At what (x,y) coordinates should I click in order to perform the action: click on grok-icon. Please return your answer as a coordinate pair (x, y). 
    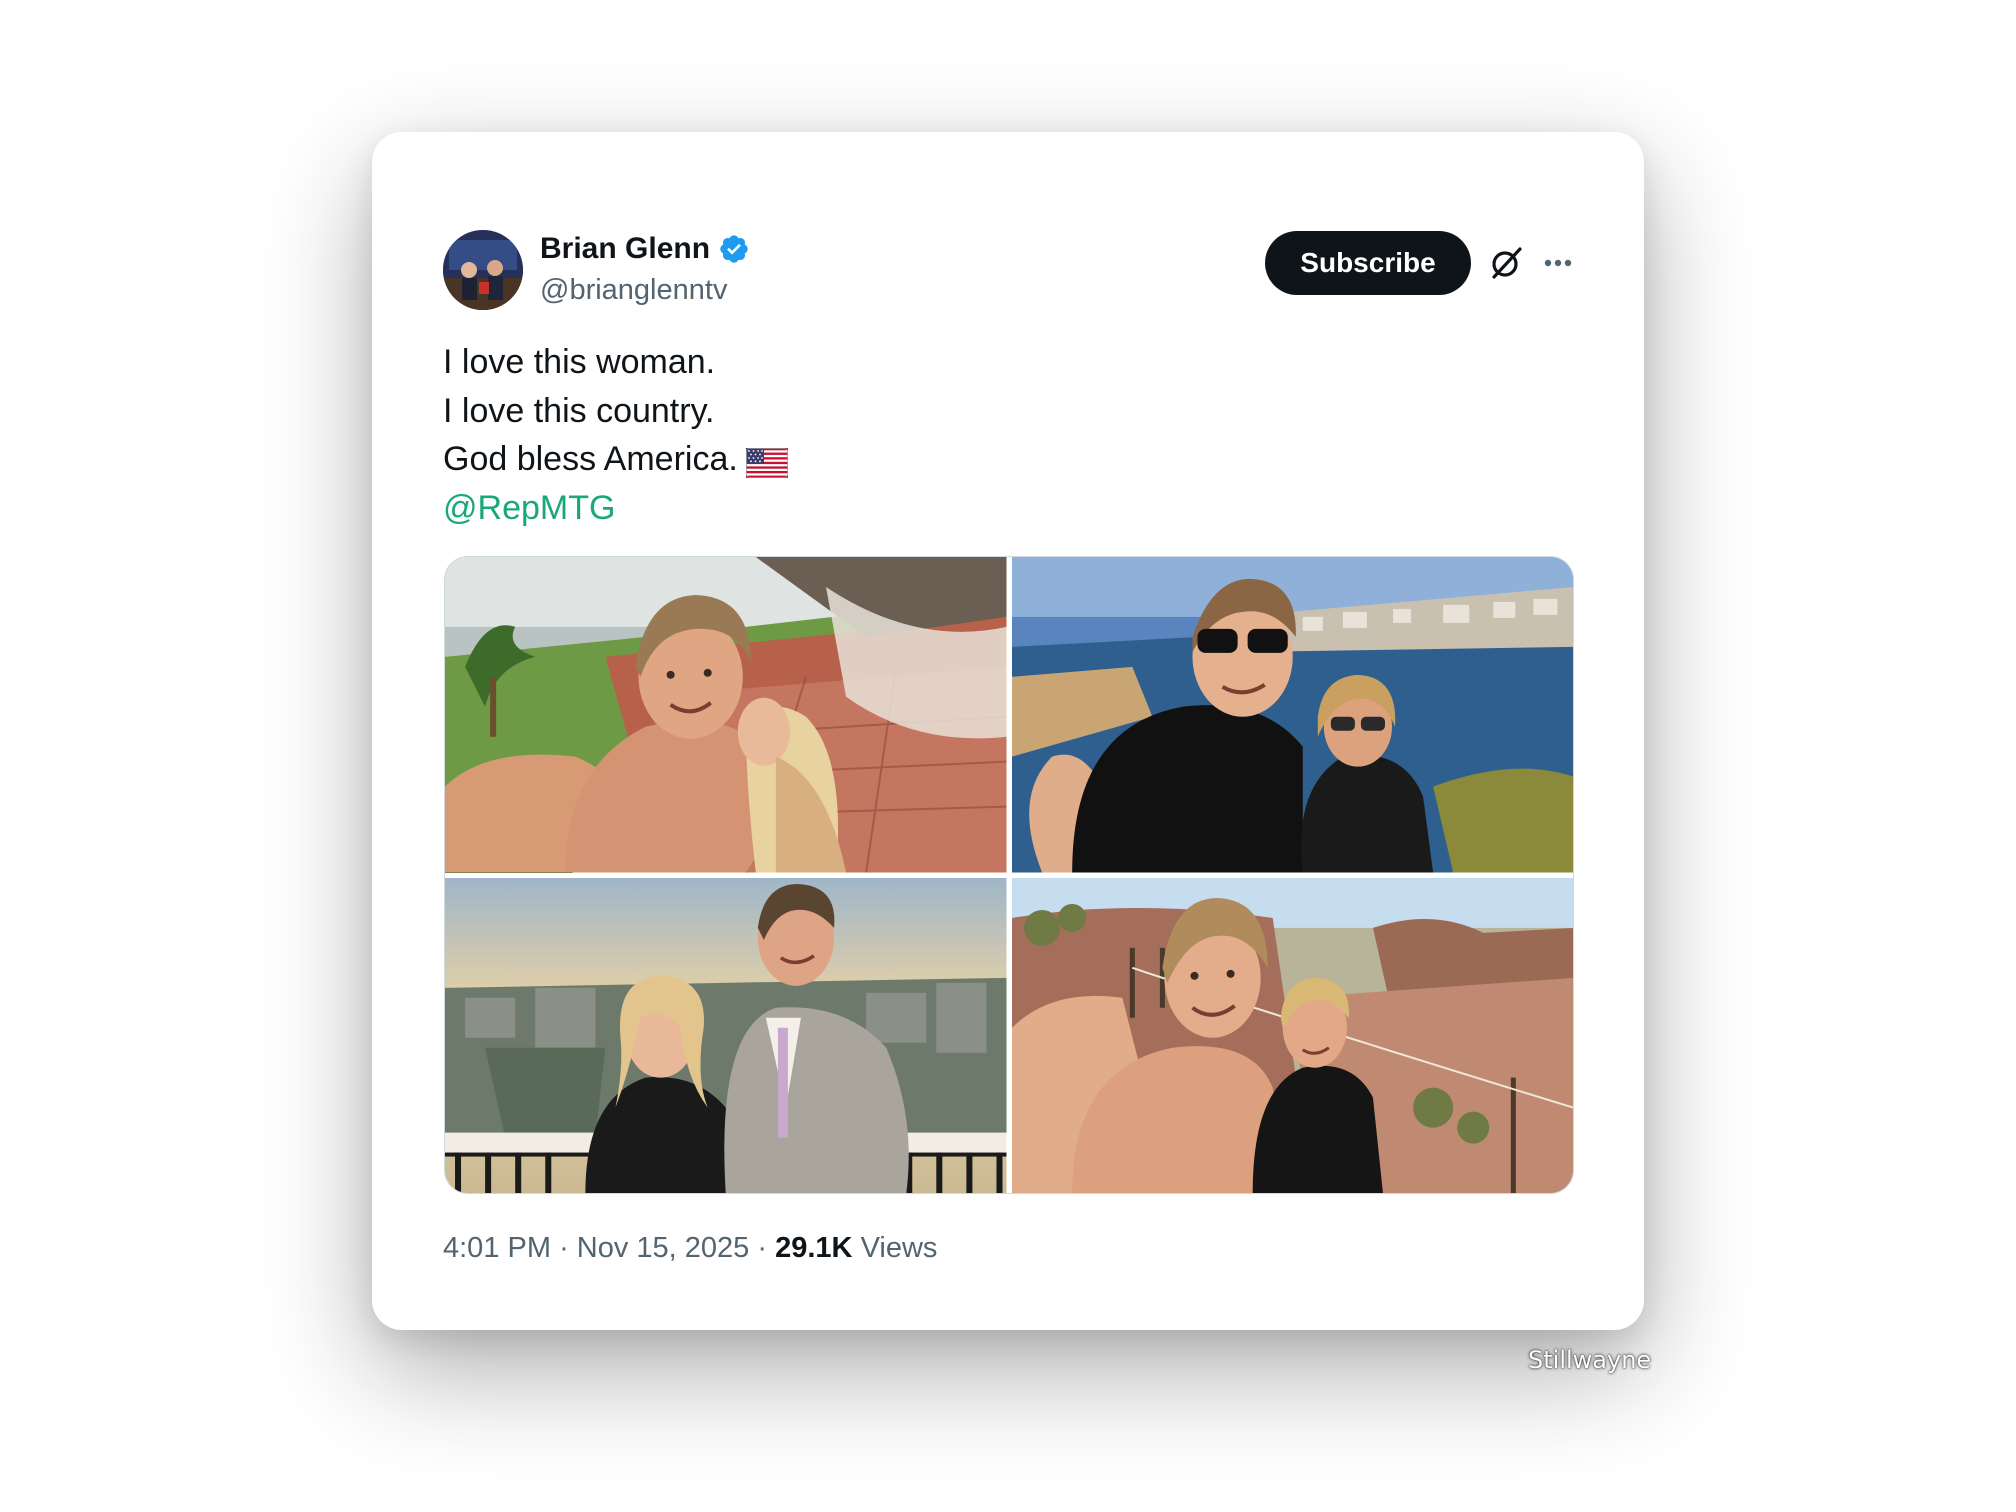
    Looking at the image, I should click on (1507, 263).